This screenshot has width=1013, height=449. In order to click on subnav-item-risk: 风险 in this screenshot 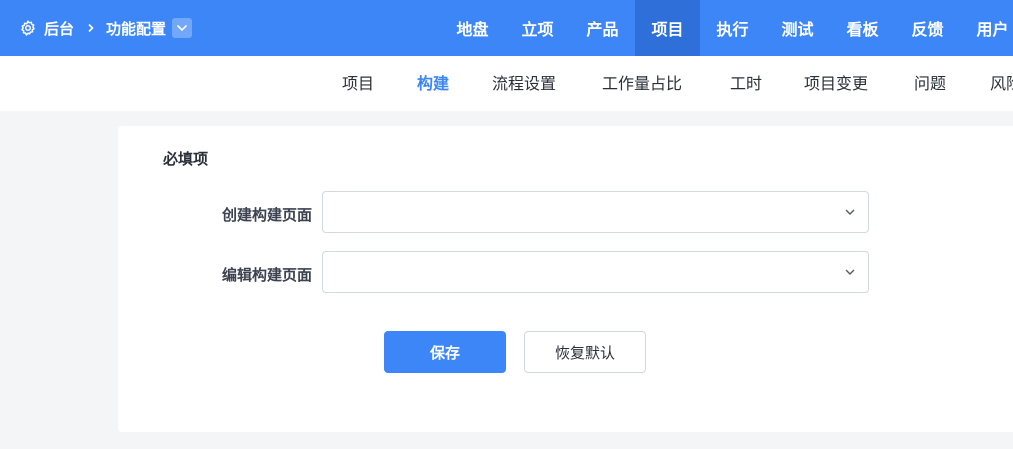, I will do `click(1001, 83)`.